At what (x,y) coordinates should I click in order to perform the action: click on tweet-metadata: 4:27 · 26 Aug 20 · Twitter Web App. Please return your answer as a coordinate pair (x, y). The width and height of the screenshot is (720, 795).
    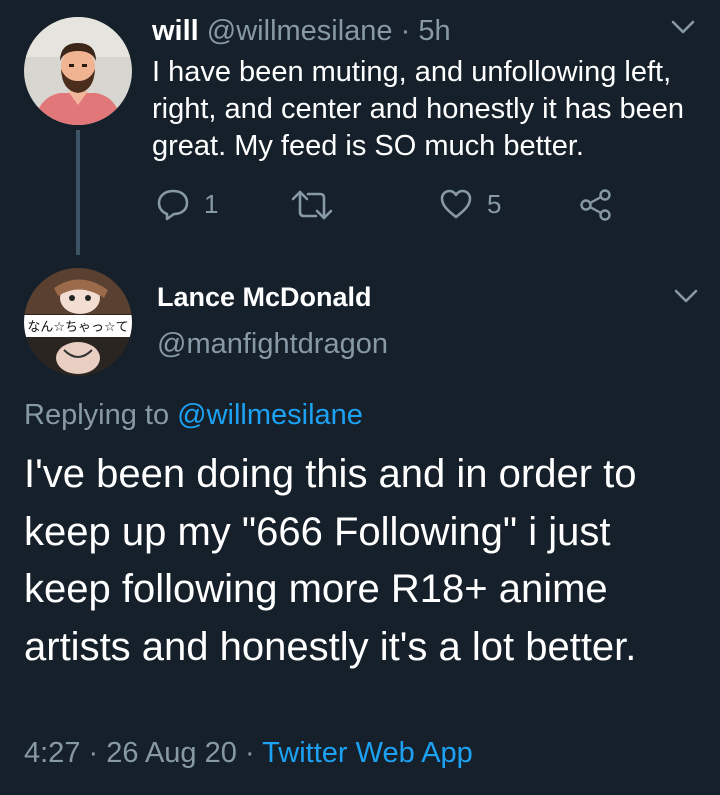
    Looking at the image, I should click on (248, 753).